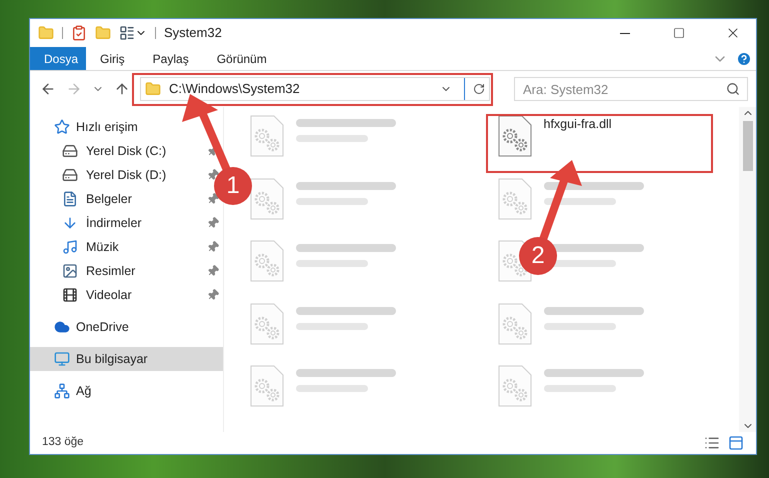 The height and width of the screenshot is (478, 769). I want to click on maximize-icon, so click(679, 33).